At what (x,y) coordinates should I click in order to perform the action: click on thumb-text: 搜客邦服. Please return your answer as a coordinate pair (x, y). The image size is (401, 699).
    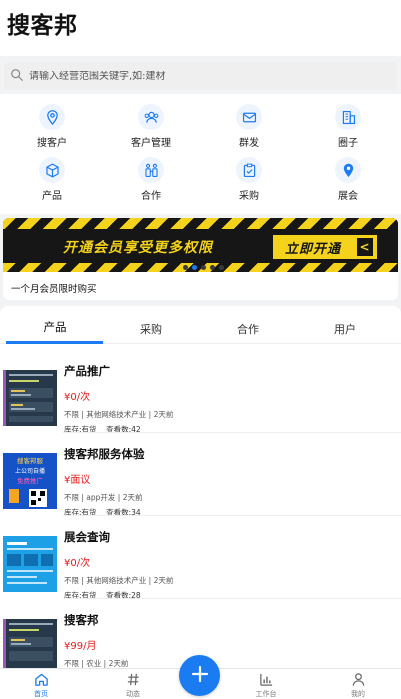
    Looking at the image, I should click on (30, 460).